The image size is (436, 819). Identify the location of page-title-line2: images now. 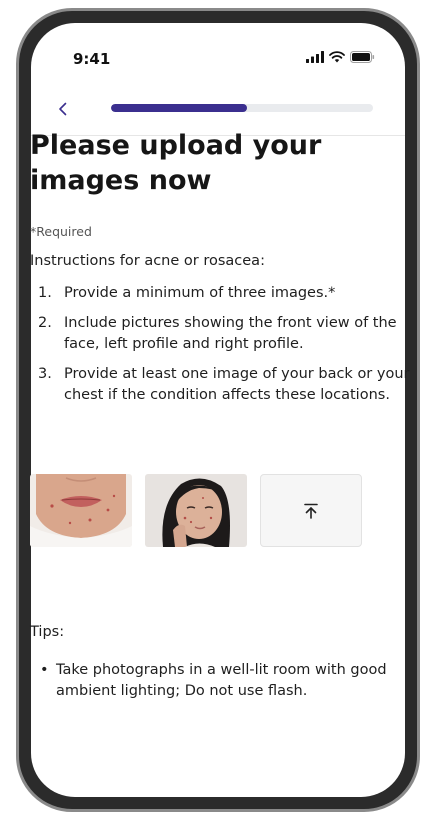
(121, 180).